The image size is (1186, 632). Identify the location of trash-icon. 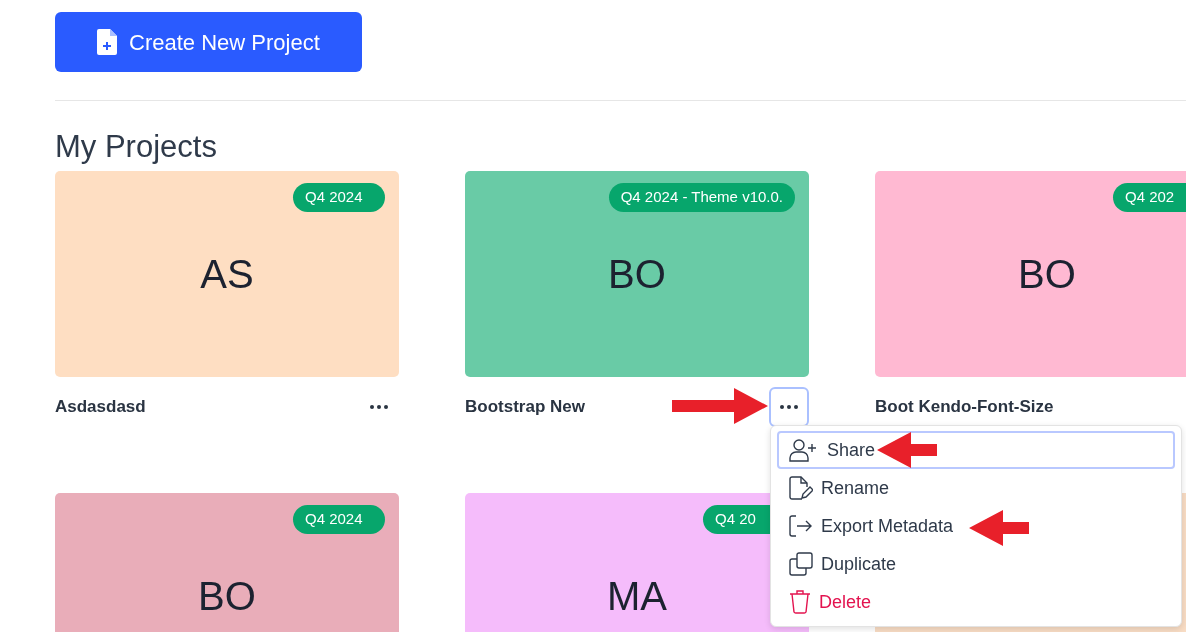
(800, 602).